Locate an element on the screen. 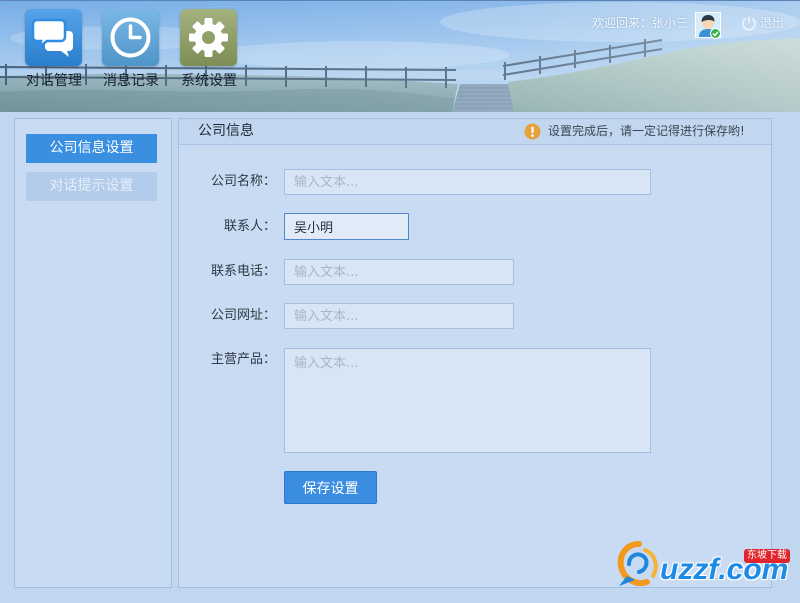 This screenshot has height=603, width=800. user-avatar-icon is located at coordinates (708, 25).